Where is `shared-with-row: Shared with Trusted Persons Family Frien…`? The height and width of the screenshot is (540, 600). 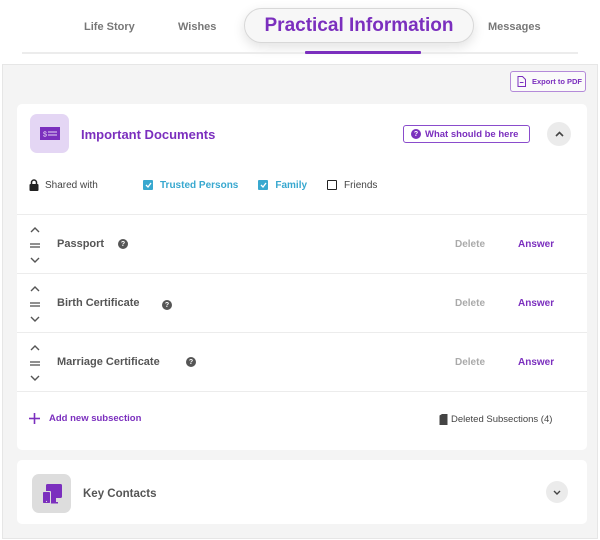
shared-with-row: Shared with Trusted Persons Family Frien… is located at coordinates (213, 185).